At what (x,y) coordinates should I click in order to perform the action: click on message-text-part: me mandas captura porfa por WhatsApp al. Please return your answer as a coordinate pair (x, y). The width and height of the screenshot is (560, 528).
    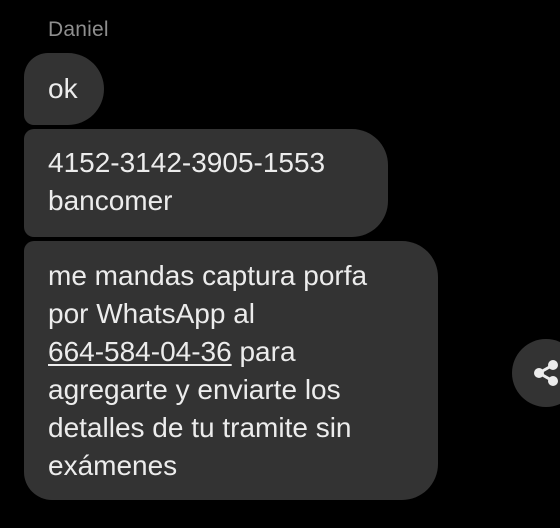
    Looking at the image, I should click on (208, 294).